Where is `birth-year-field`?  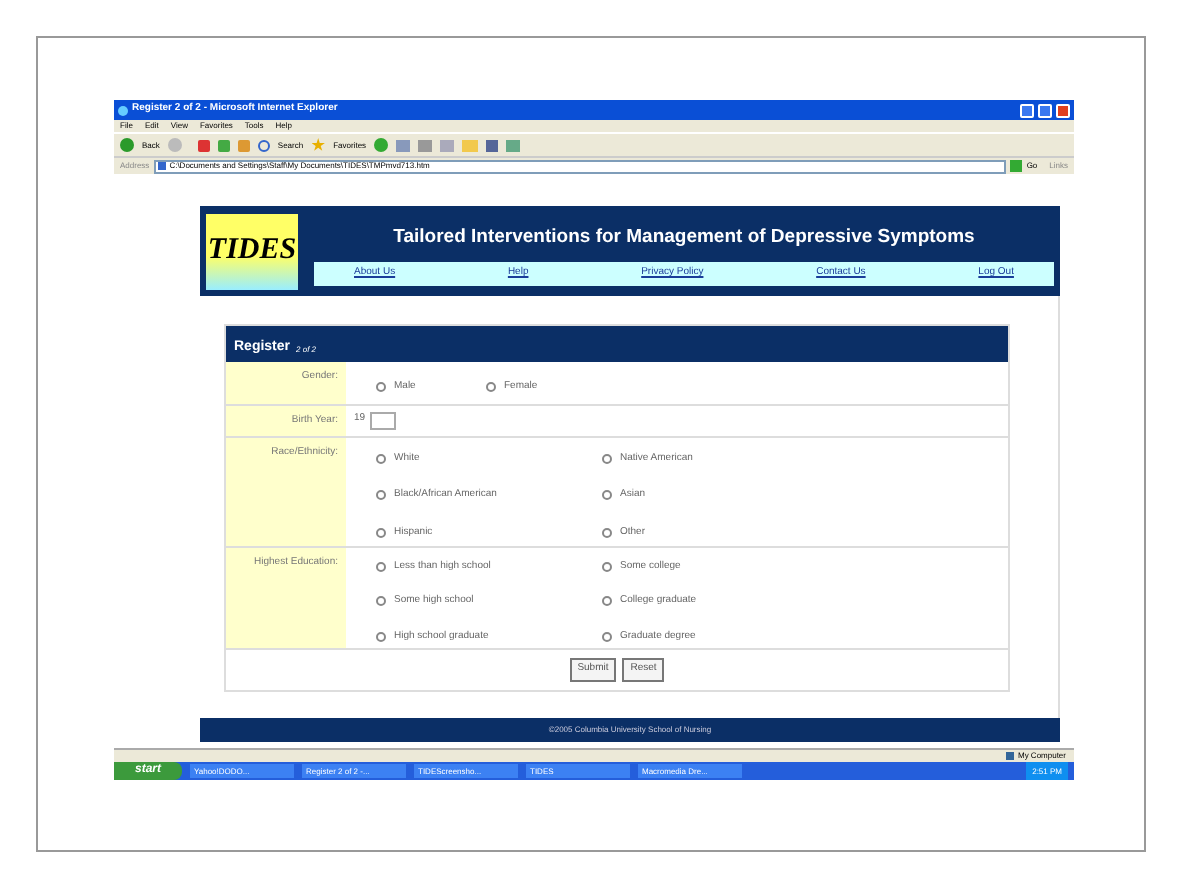 birth-year-field is located at coordinates (382, 421).